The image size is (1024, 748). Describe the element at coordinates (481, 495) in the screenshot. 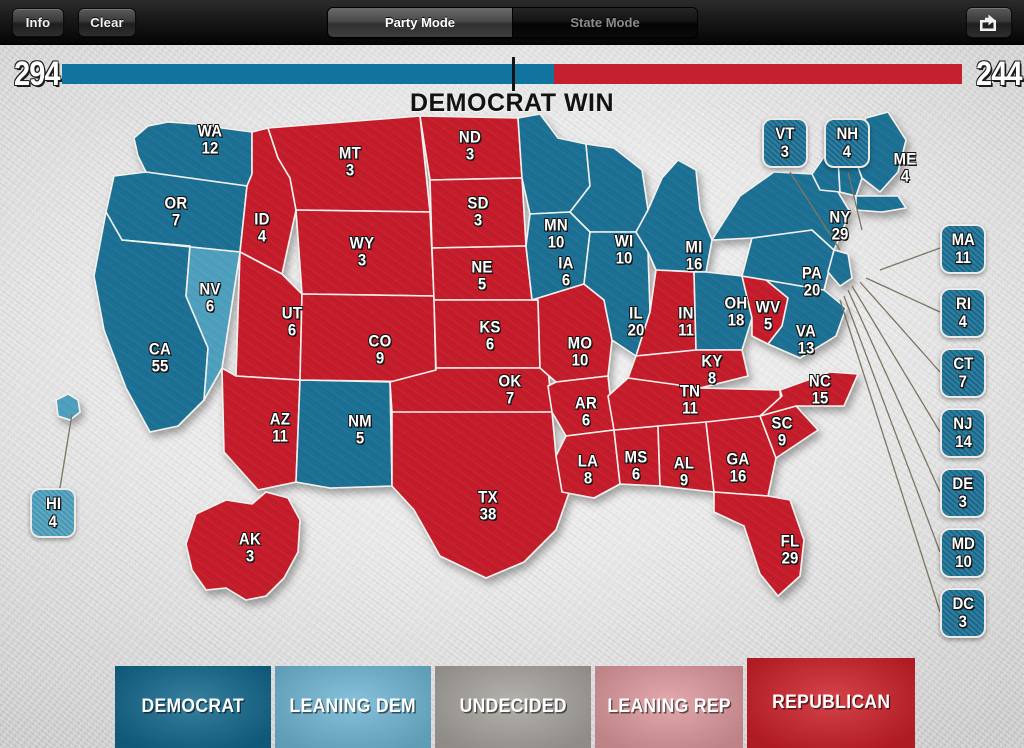

I see `state-shape-TX` at that location.